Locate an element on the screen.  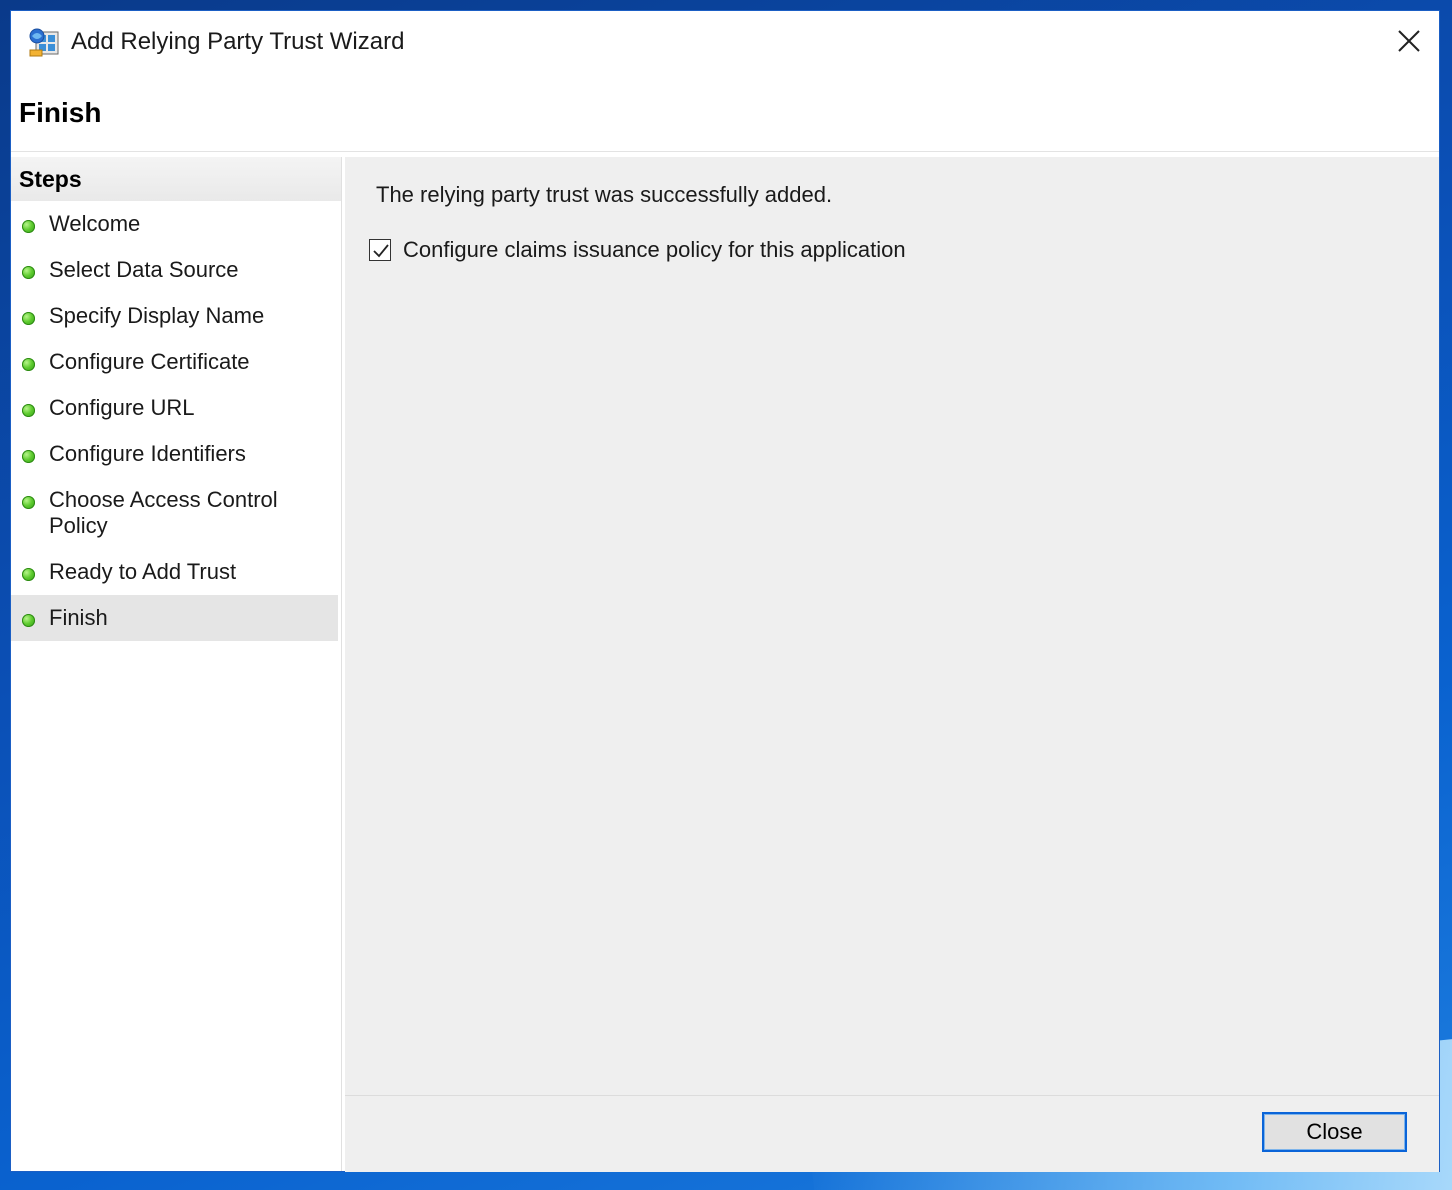
steps-header: Steps is located at coordinates (176, 179).